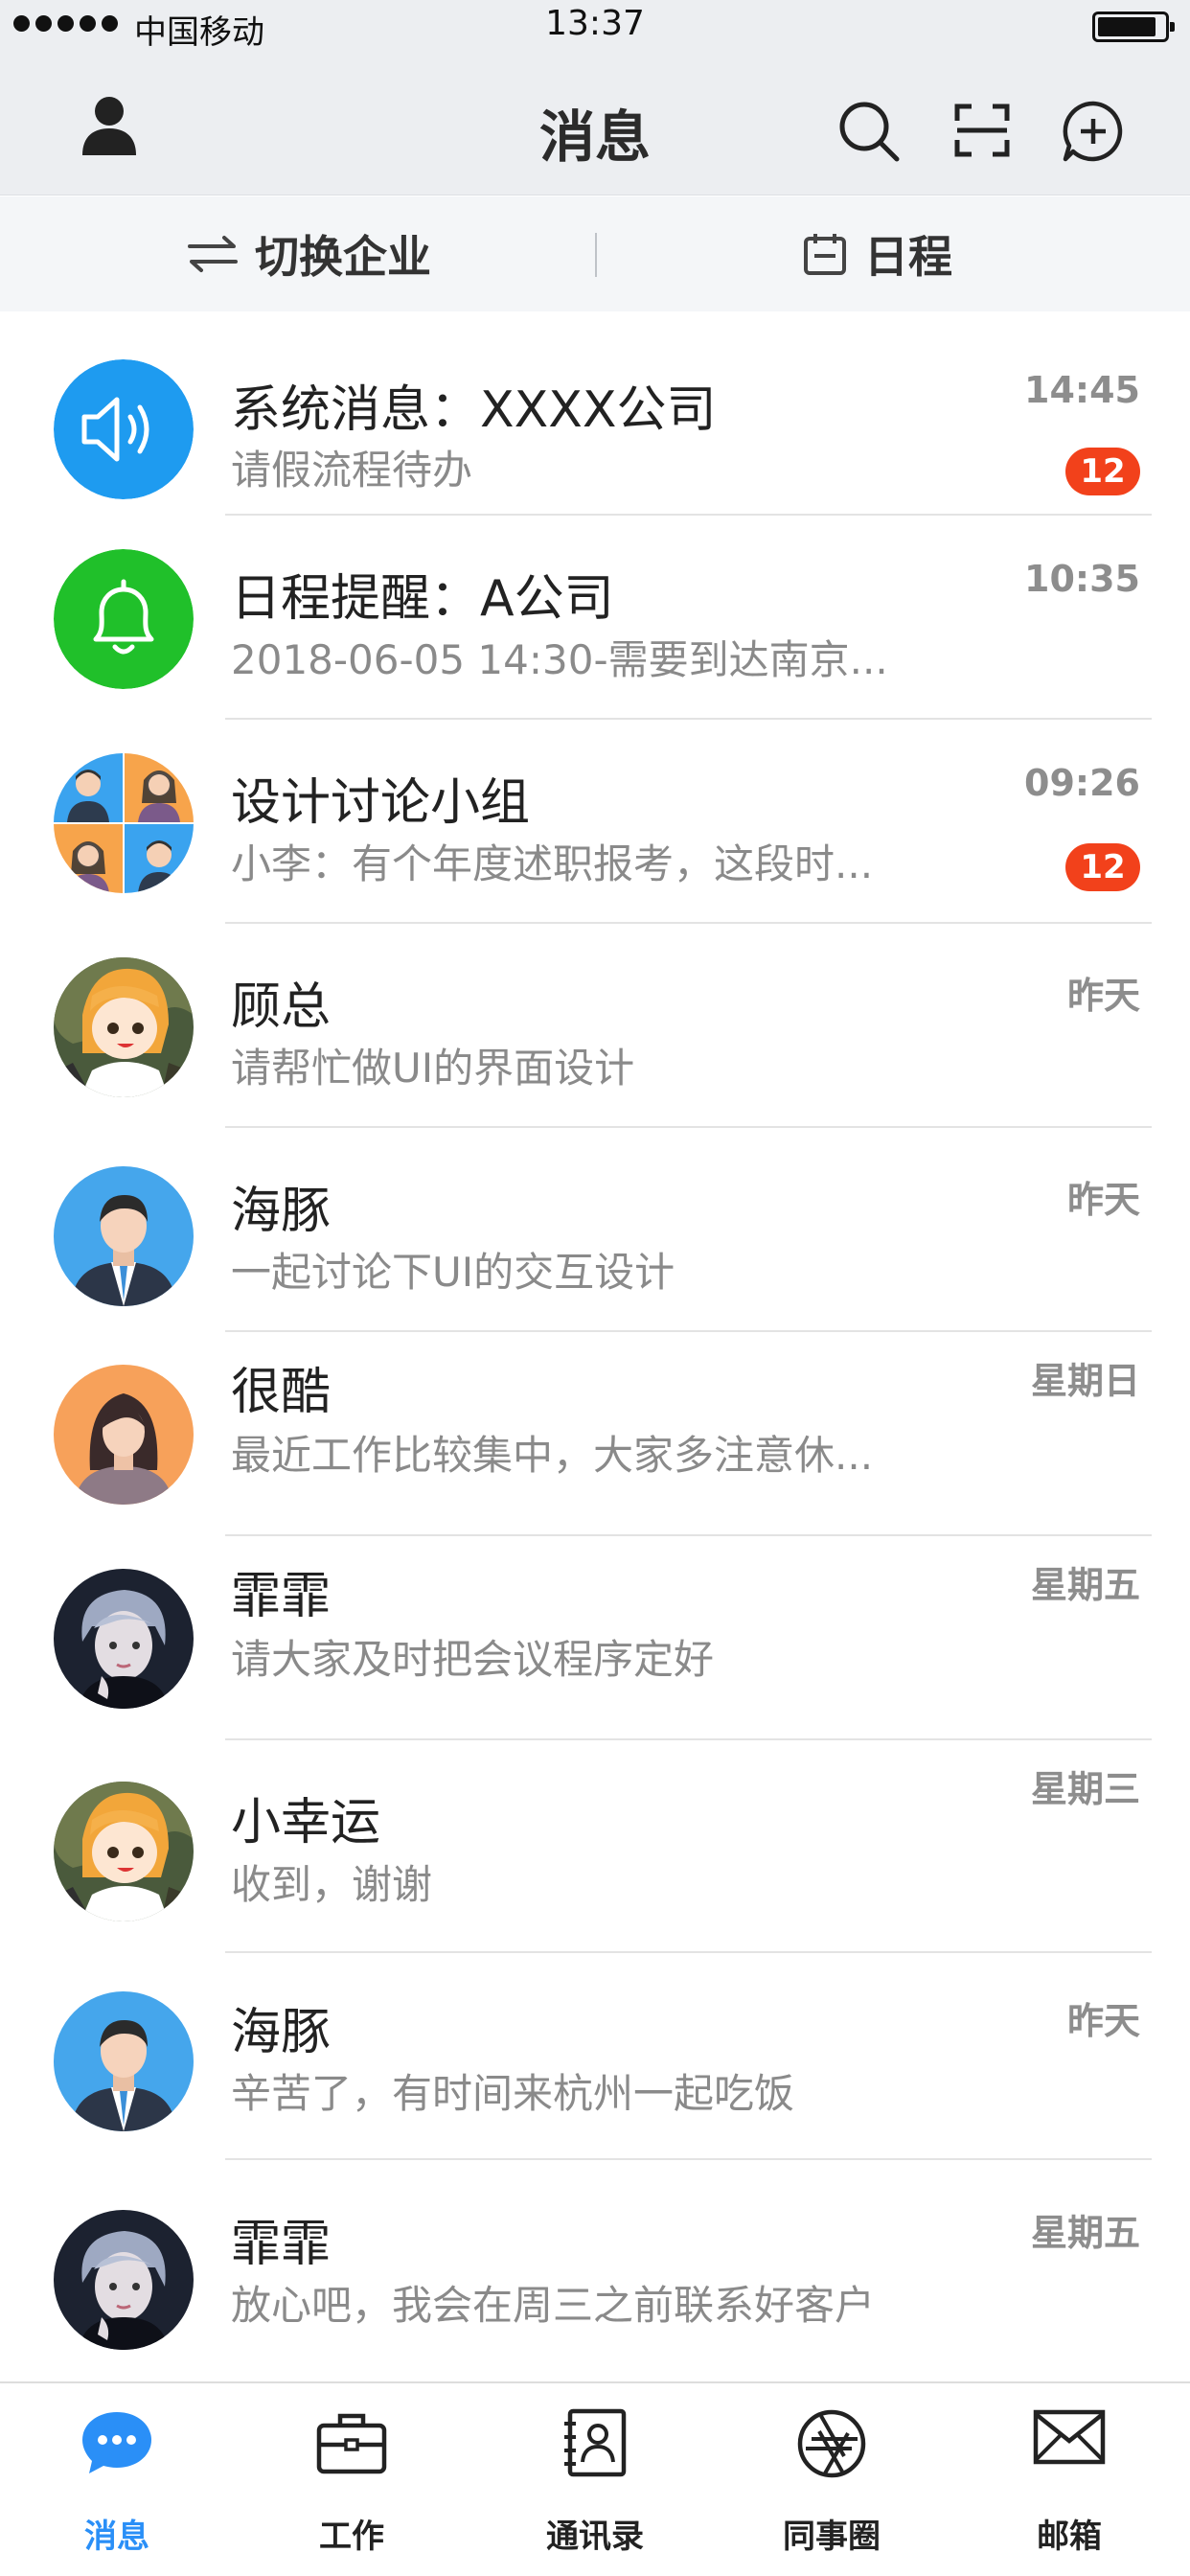 The height and width of the screenshot is (2576, 1190). I want to click on woman-avatar, so click(124, 1435).